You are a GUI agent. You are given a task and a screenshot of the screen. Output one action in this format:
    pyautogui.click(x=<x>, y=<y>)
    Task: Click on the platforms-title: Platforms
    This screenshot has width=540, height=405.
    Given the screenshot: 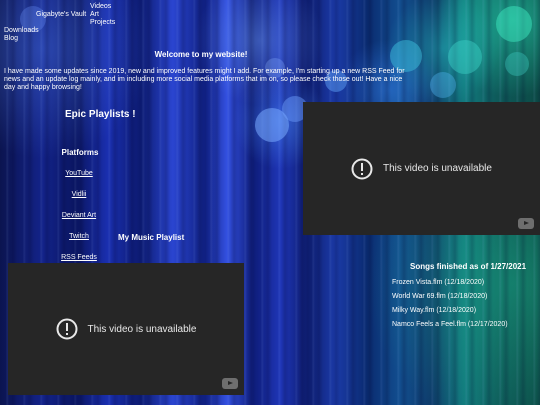 What is the action you would take?
    pyautogui.click(x=80, y=152)
    